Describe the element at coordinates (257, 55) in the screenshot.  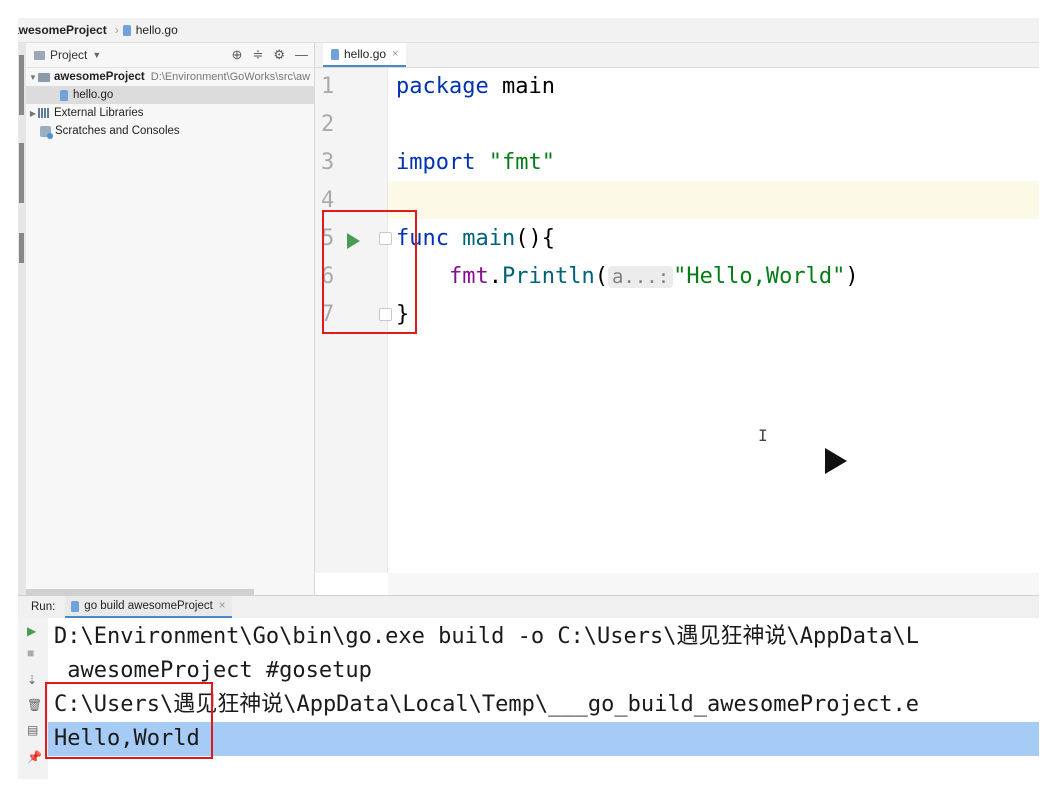
I see `collapse-icon: ≑` at that location.